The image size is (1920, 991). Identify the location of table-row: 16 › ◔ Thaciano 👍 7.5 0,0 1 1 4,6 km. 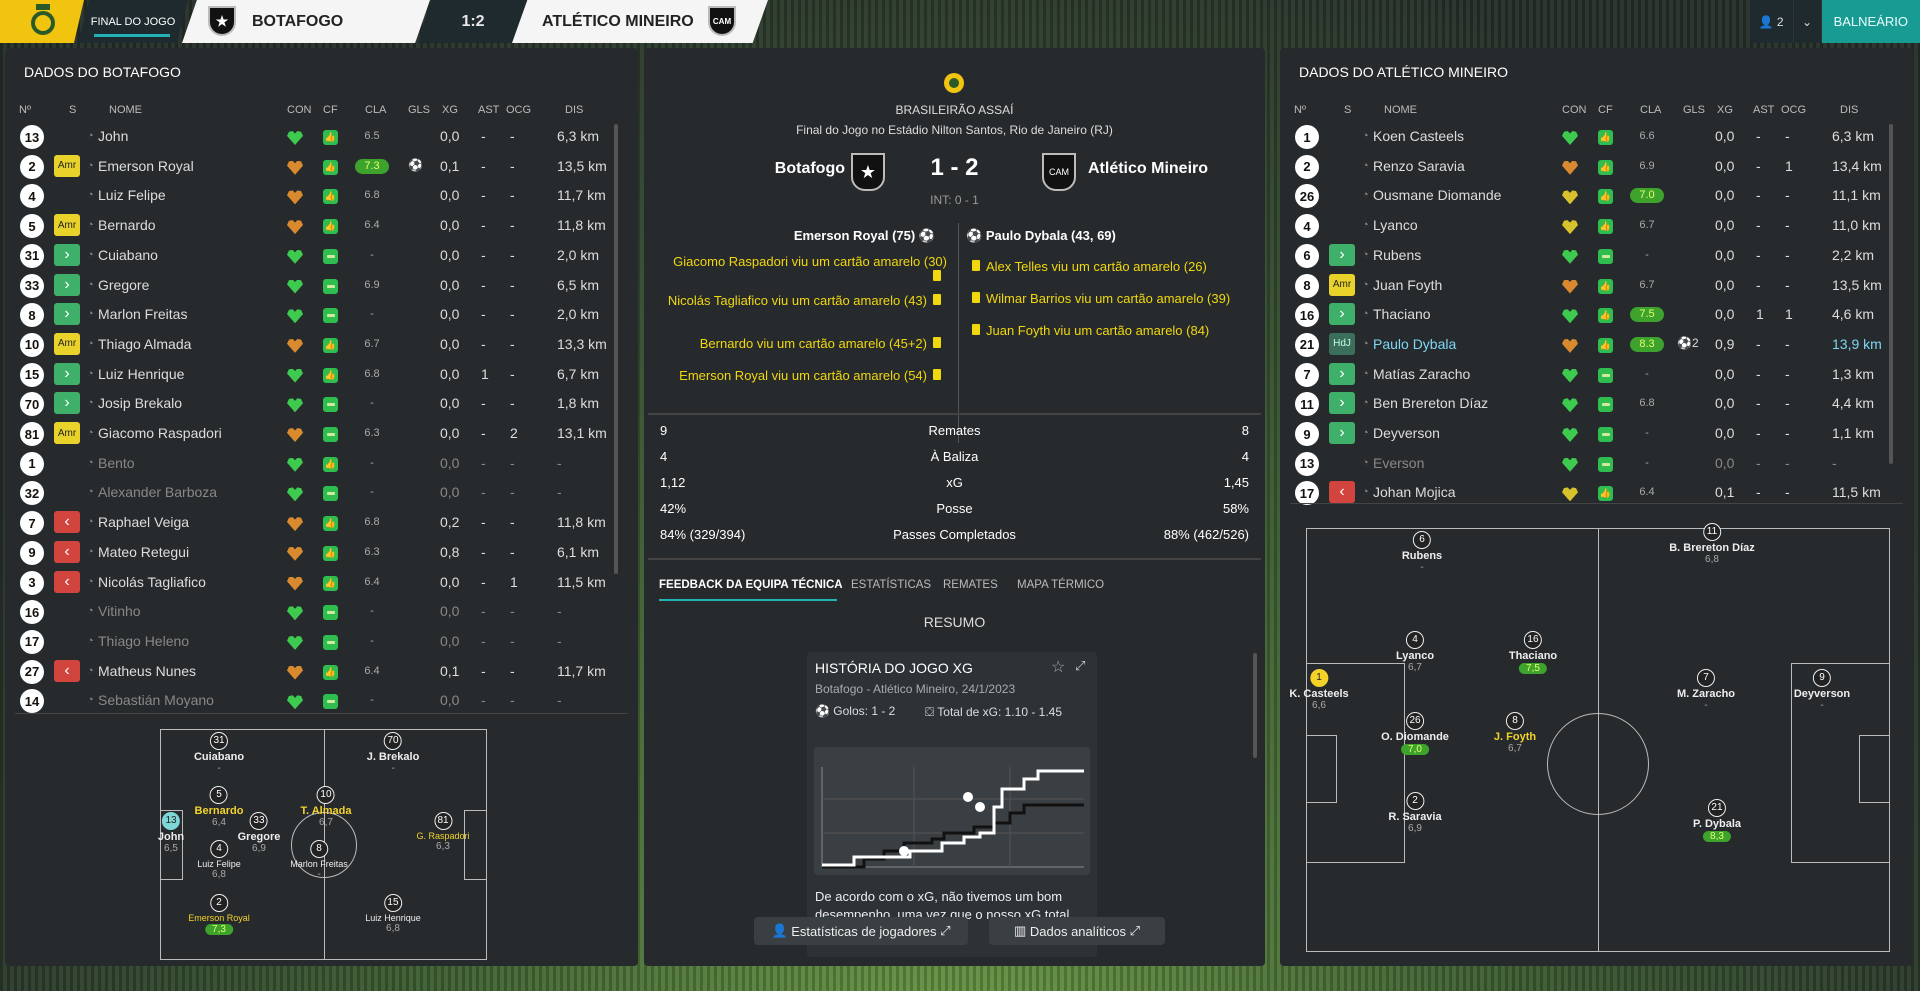
(1596, 315).